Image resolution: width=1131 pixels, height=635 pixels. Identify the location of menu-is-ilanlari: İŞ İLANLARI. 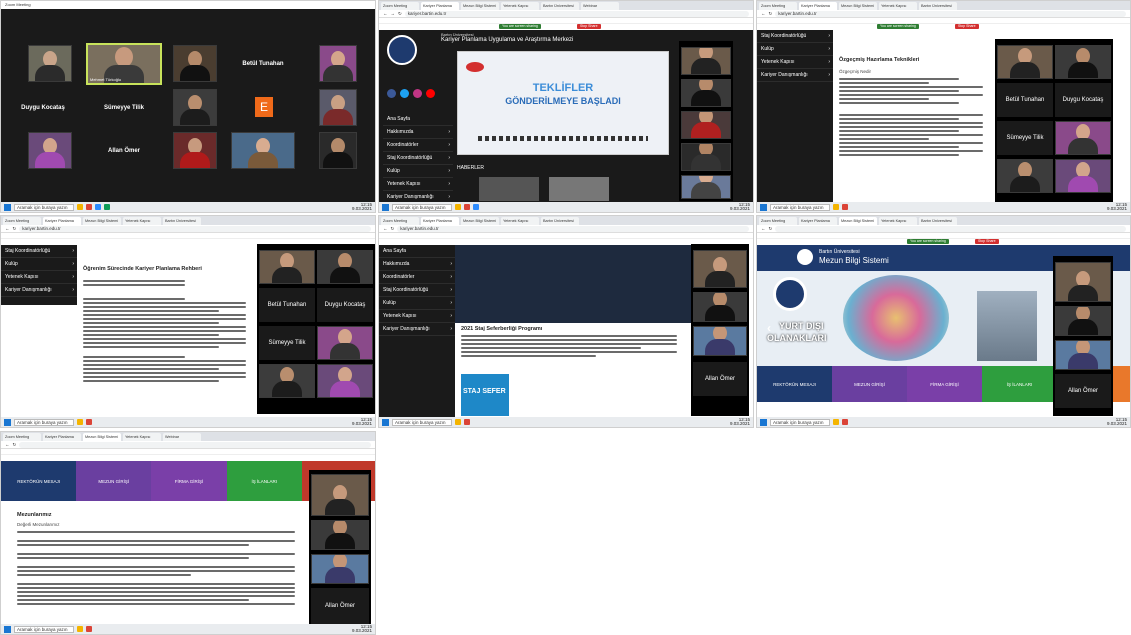
(1019, 384).